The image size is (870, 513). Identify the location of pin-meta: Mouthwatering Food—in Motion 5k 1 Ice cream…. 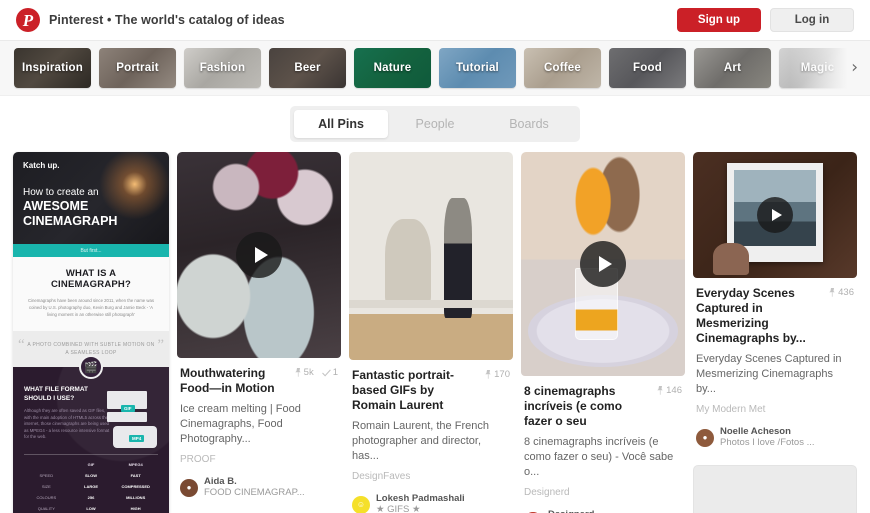
(259, 431).